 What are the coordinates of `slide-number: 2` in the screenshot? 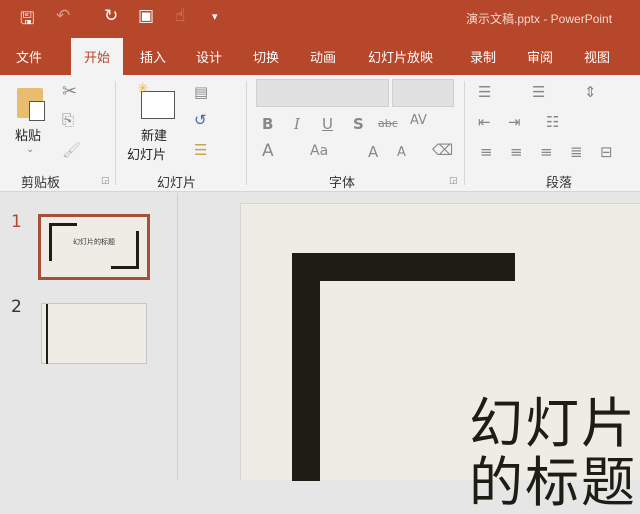 It's located at (16, 307).